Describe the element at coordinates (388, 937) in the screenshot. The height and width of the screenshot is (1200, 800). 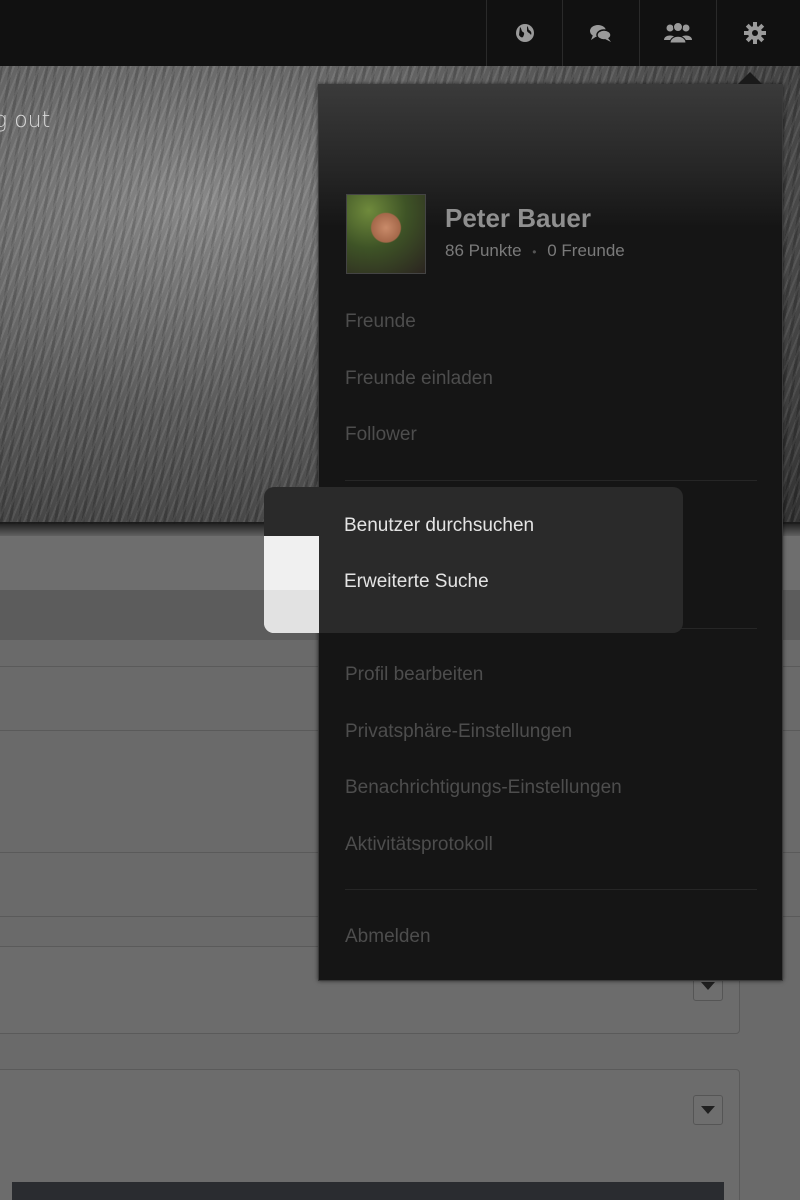
I see `menu-item-logout: Abmelden` at that location.